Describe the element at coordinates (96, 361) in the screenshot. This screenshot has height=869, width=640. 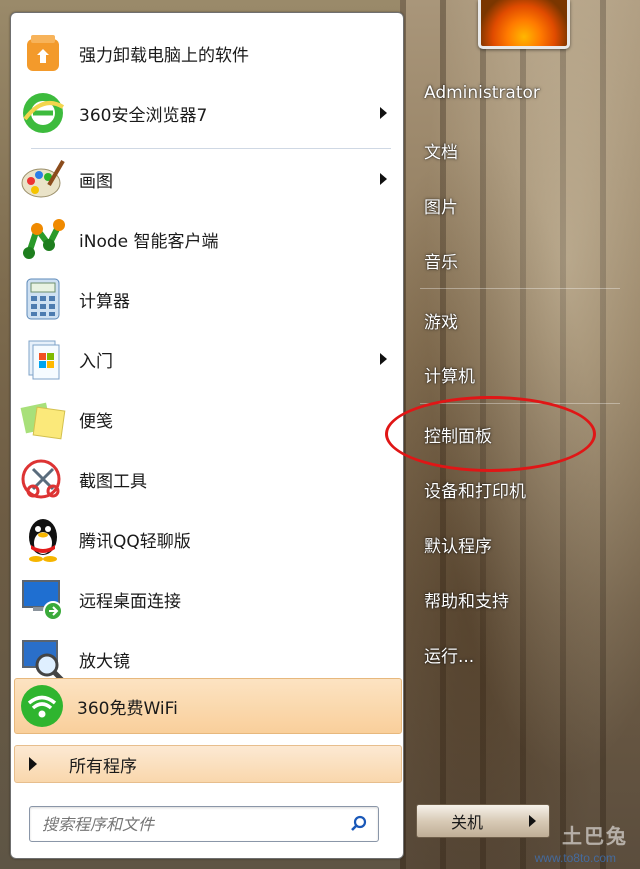
I see `program-label: 入门` at that location.